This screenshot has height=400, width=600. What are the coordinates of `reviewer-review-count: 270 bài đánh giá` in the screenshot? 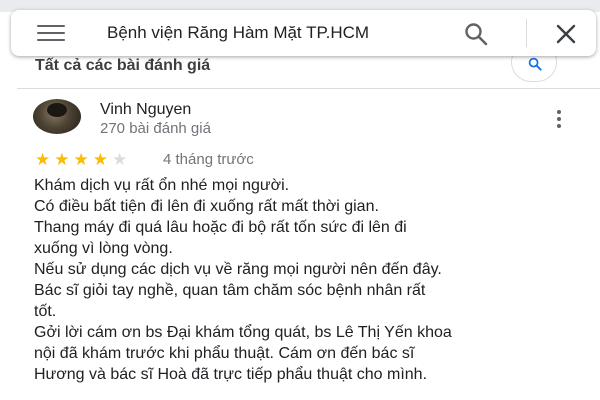 It's located at (155, 128).